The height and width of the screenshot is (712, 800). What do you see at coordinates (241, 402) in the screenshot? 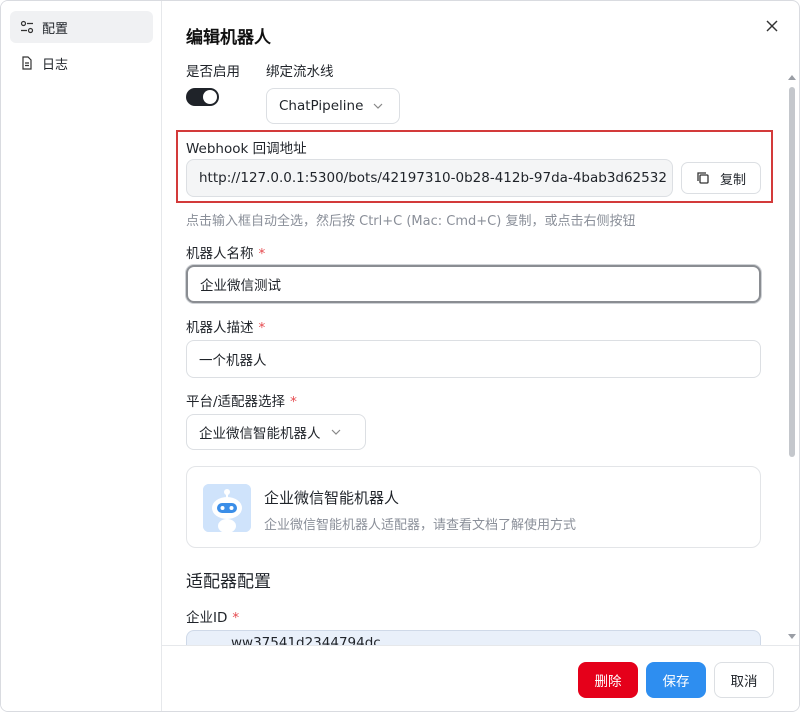
I see `platform-label: 平台/适配器选择 *` at bounding box center [241, 402].